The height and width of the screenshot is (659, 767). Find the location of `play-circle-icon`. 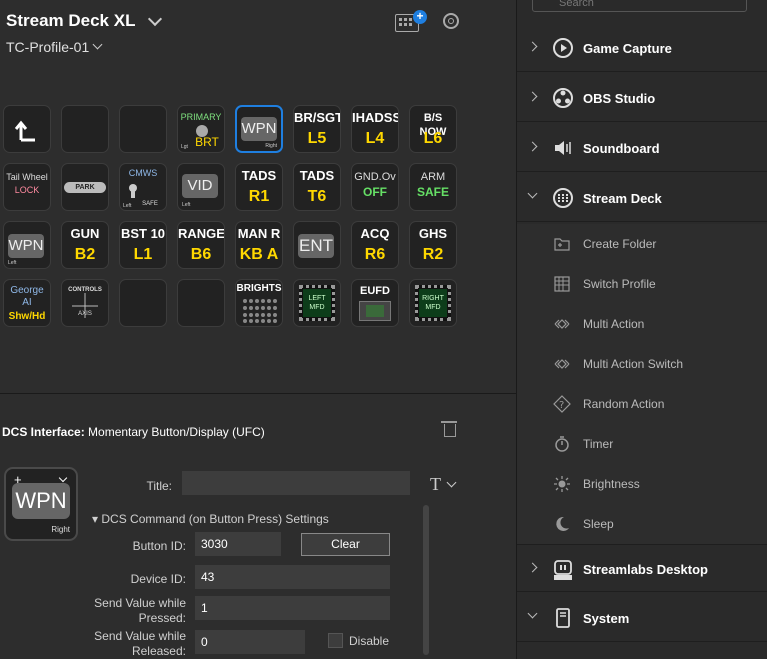

play-circle-icon is located at coordinates (563, 48).